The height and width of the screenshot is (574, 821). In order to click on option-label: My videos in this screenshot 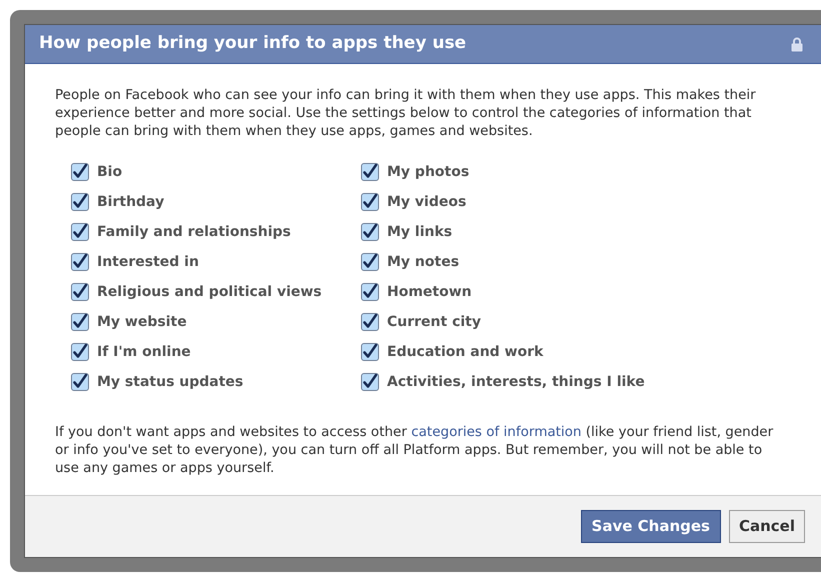, I will do `click(426, 202)`.